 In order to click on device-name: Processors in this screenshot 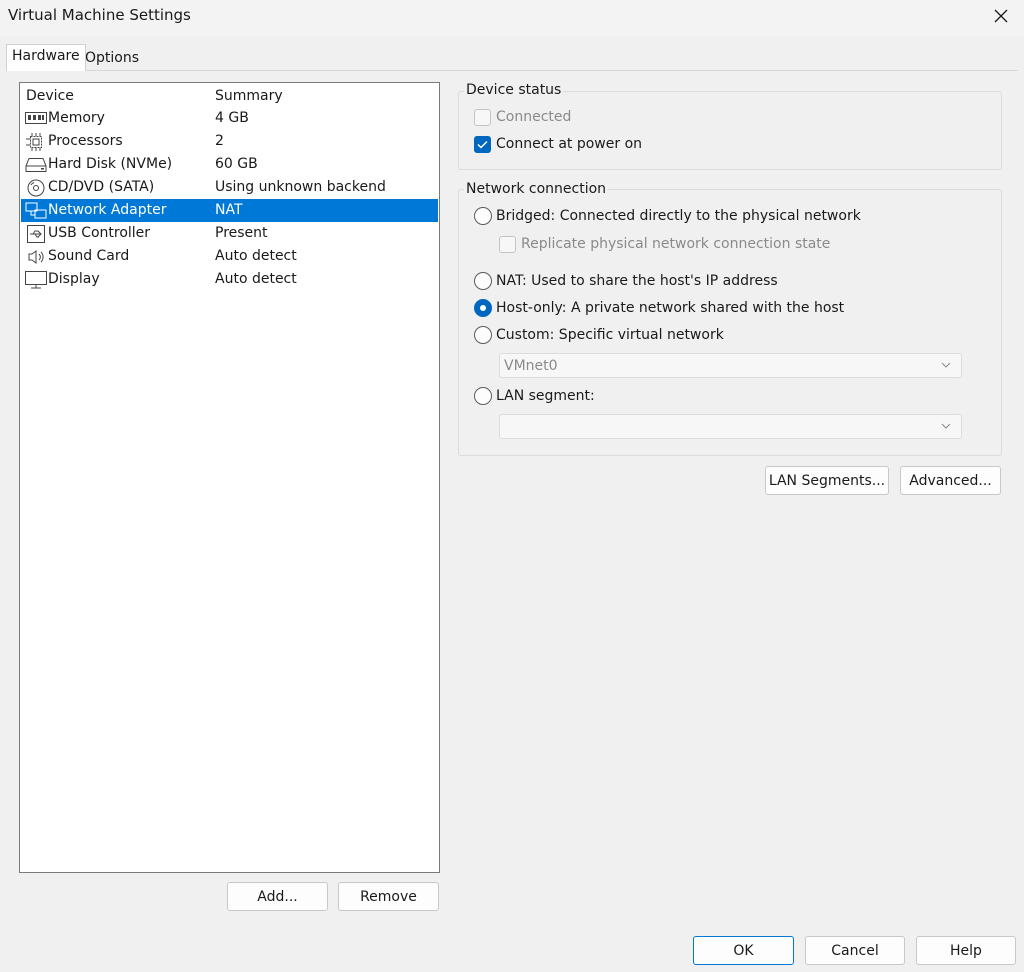, I will do `click(85, 141)`.